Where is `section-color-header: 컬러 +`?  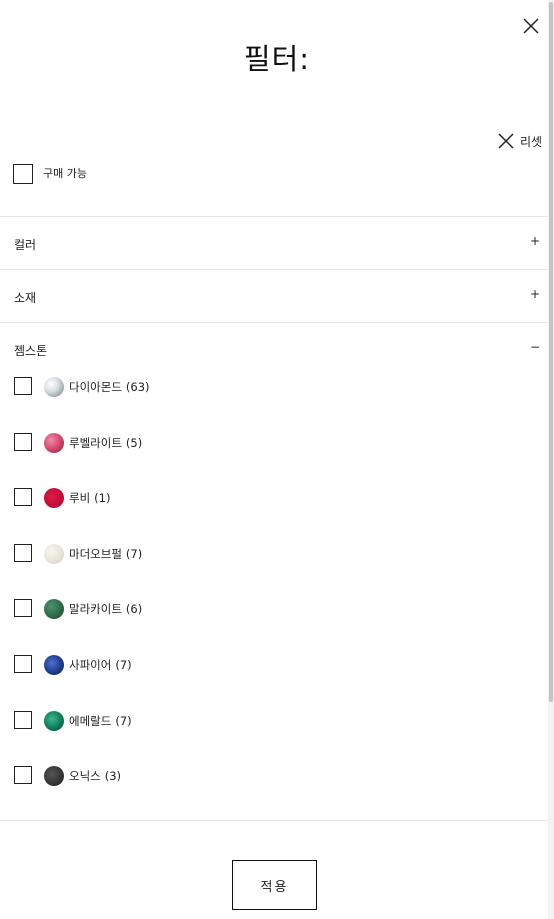 section-color-header: 컬러 + is located at coordinates (274, 243).